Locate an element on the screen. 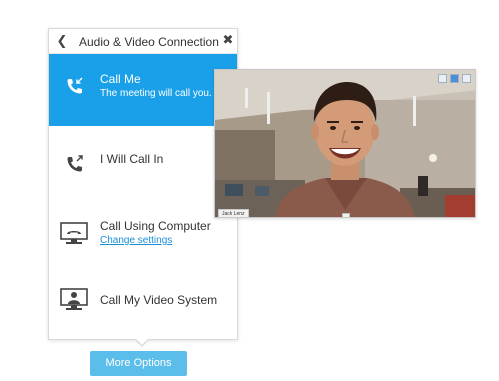 The width and height of the screenshot is (499, 381). expand-icon is located at coordinates (466, 78).